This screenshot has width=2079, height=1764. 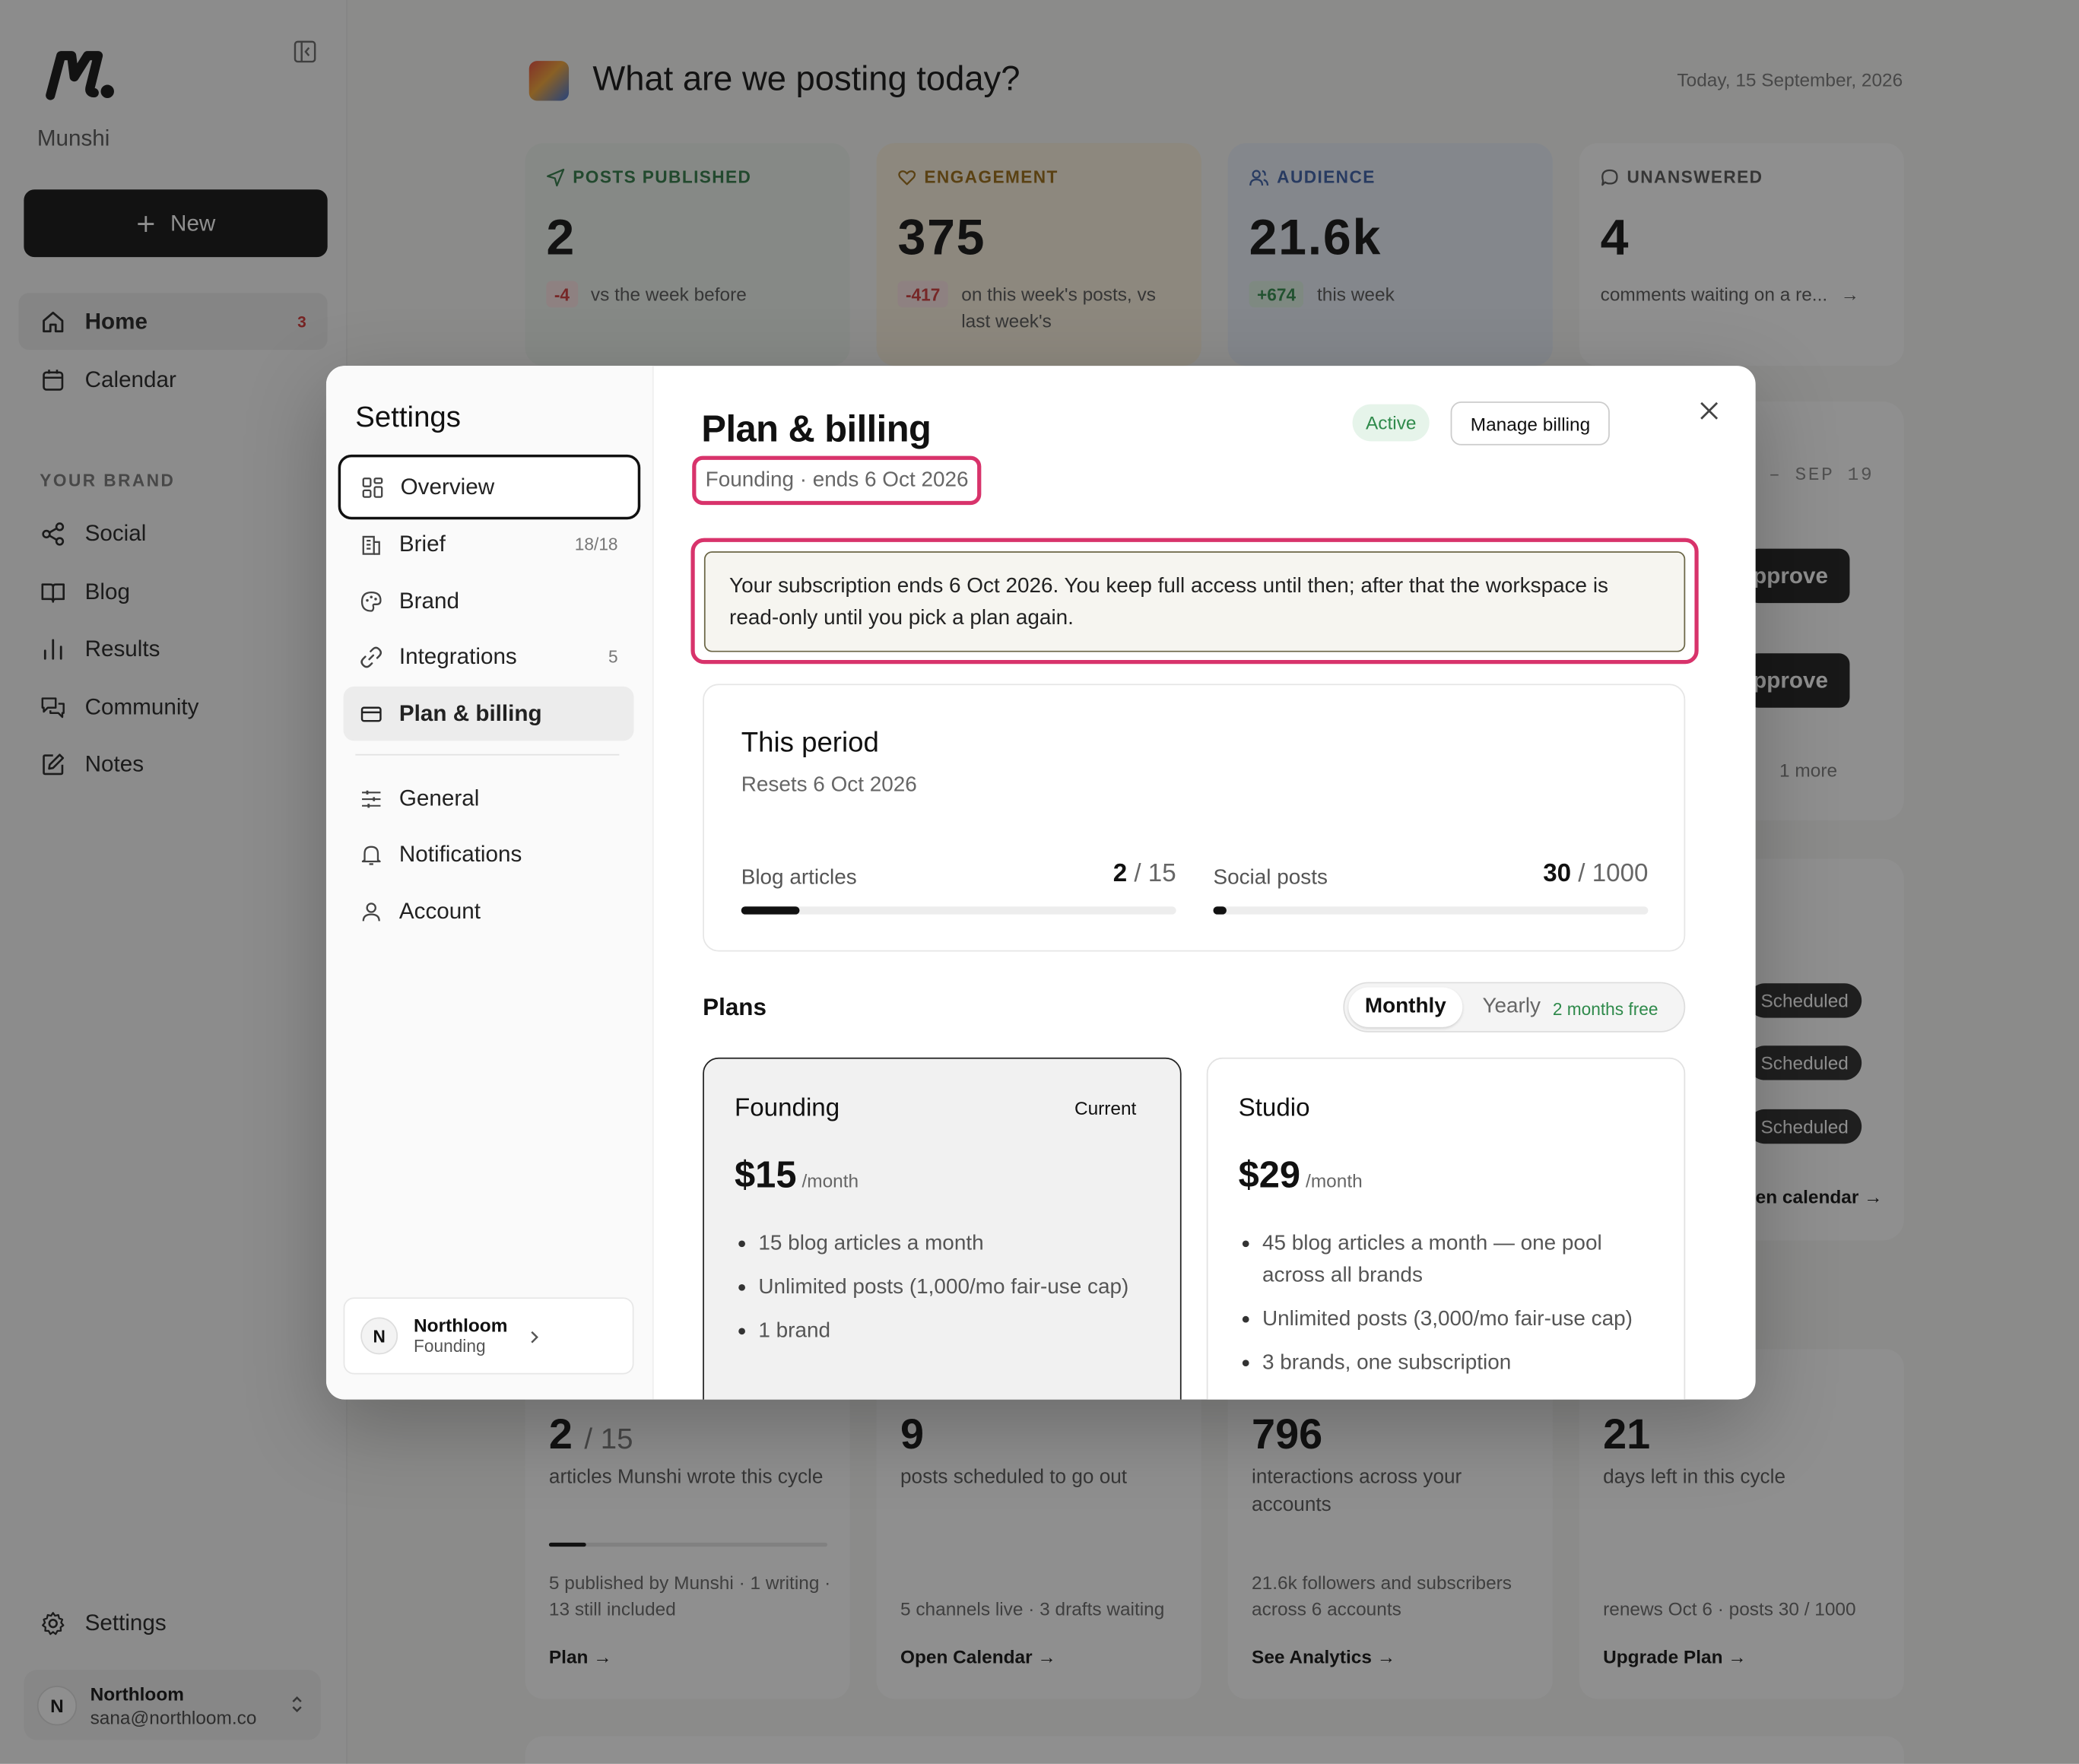 What do you see at coordinates (1405, 1007) in the screenshot?
I see `toggle-monthly: Monthly` at bounding box center [1405, 1007].